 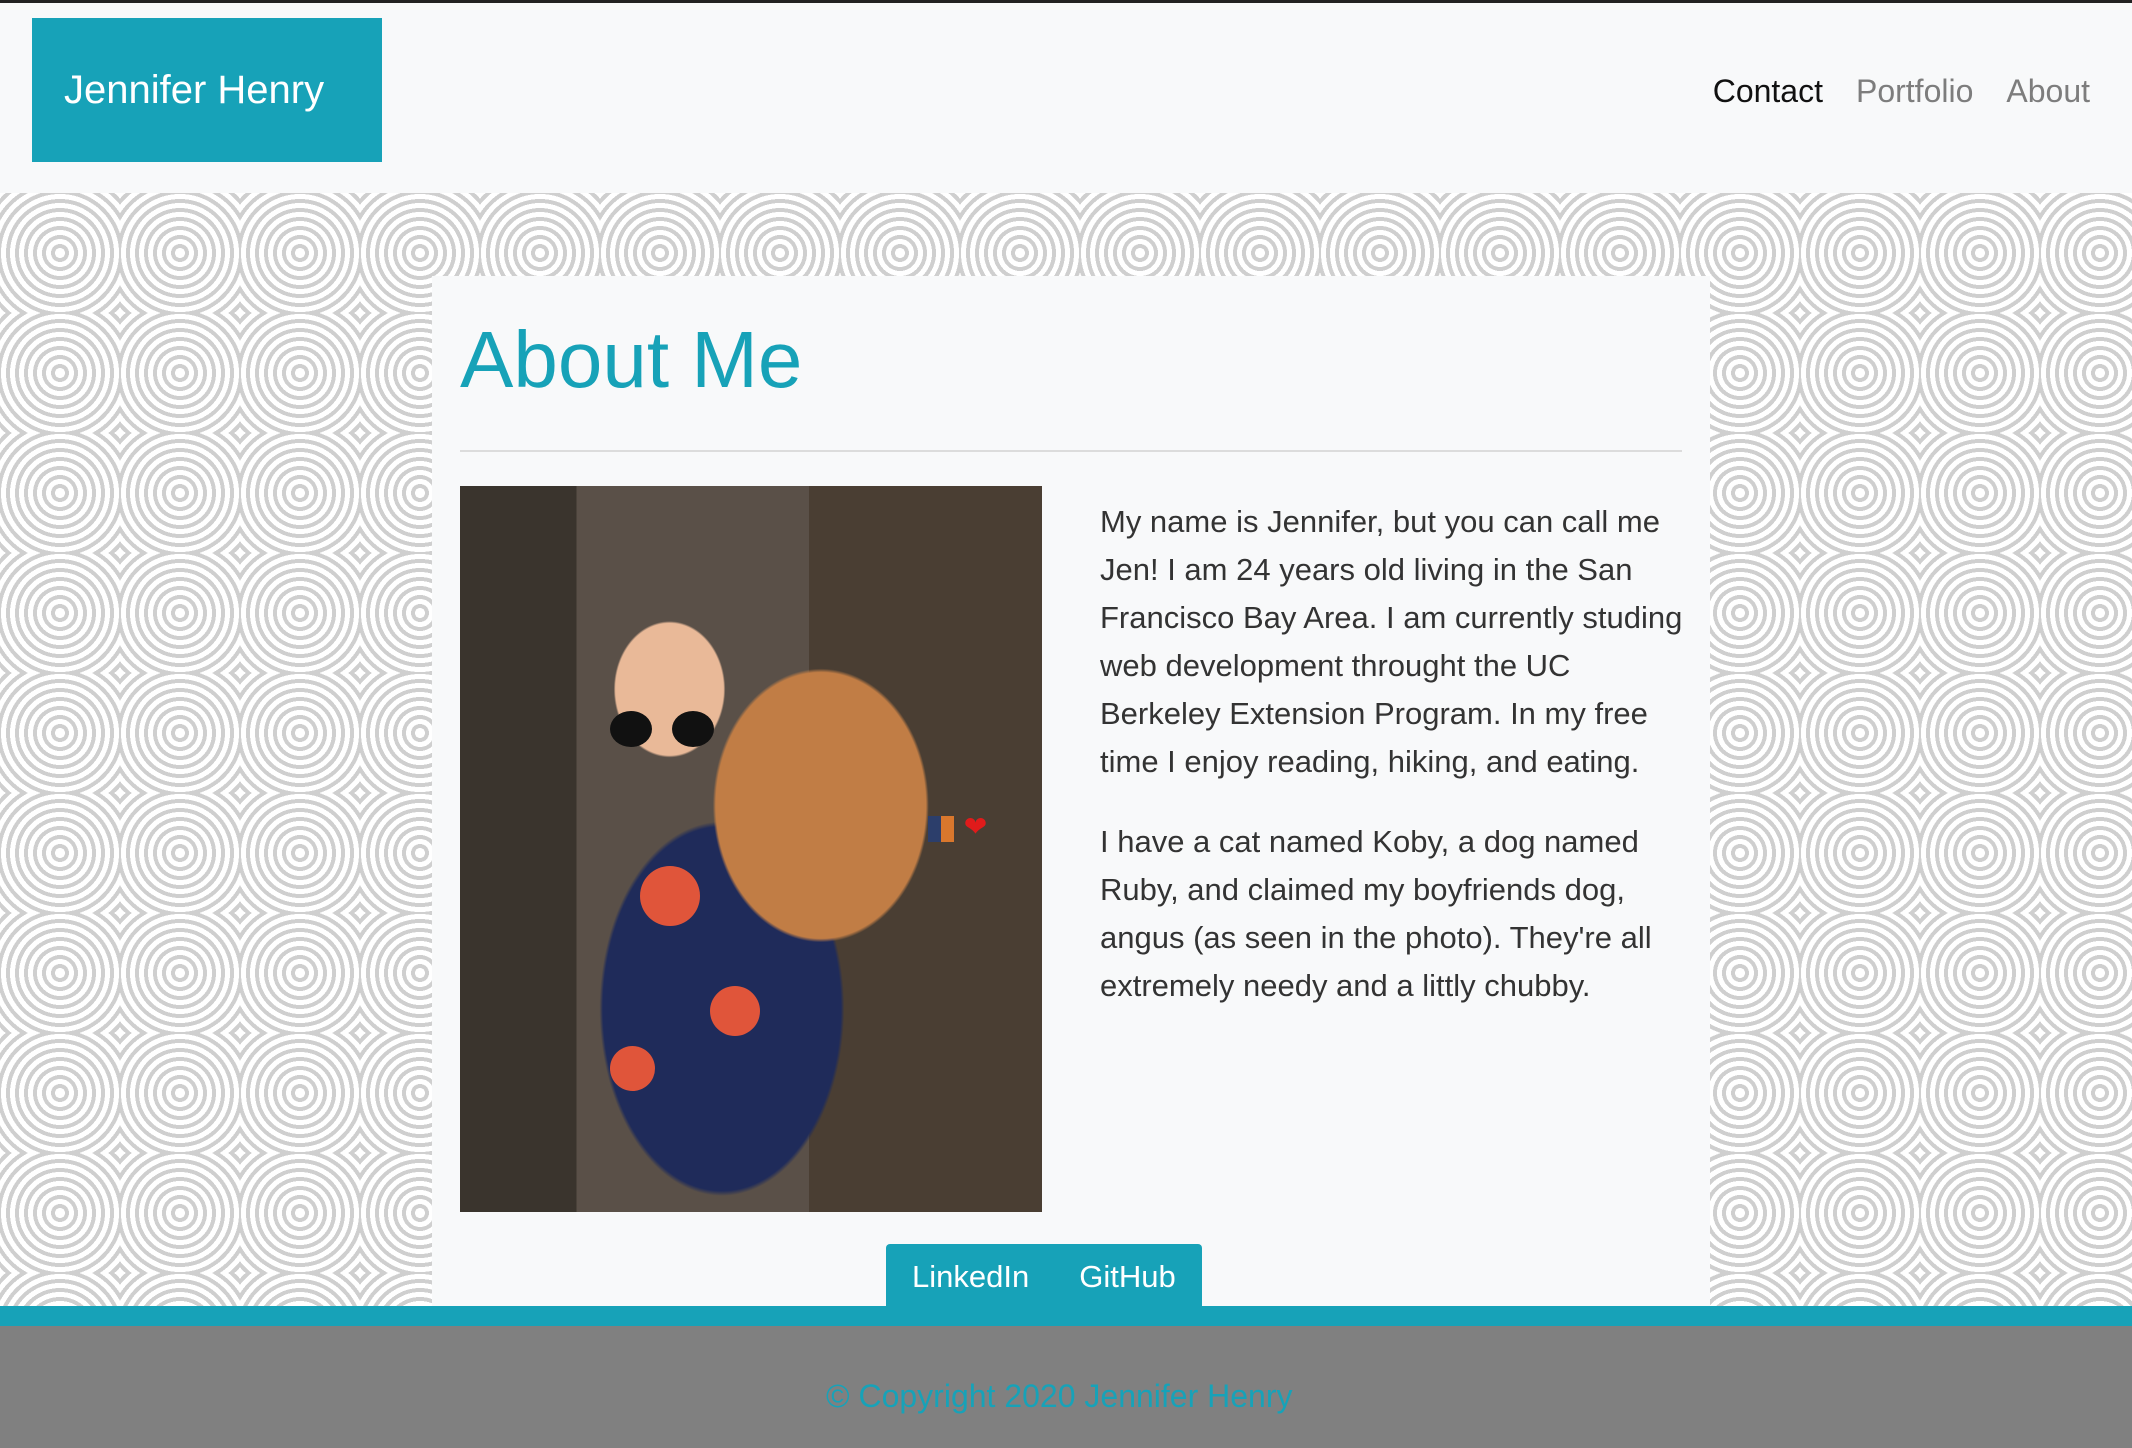 I want to click on sunglasses-detail, so click(x=665, y=729).